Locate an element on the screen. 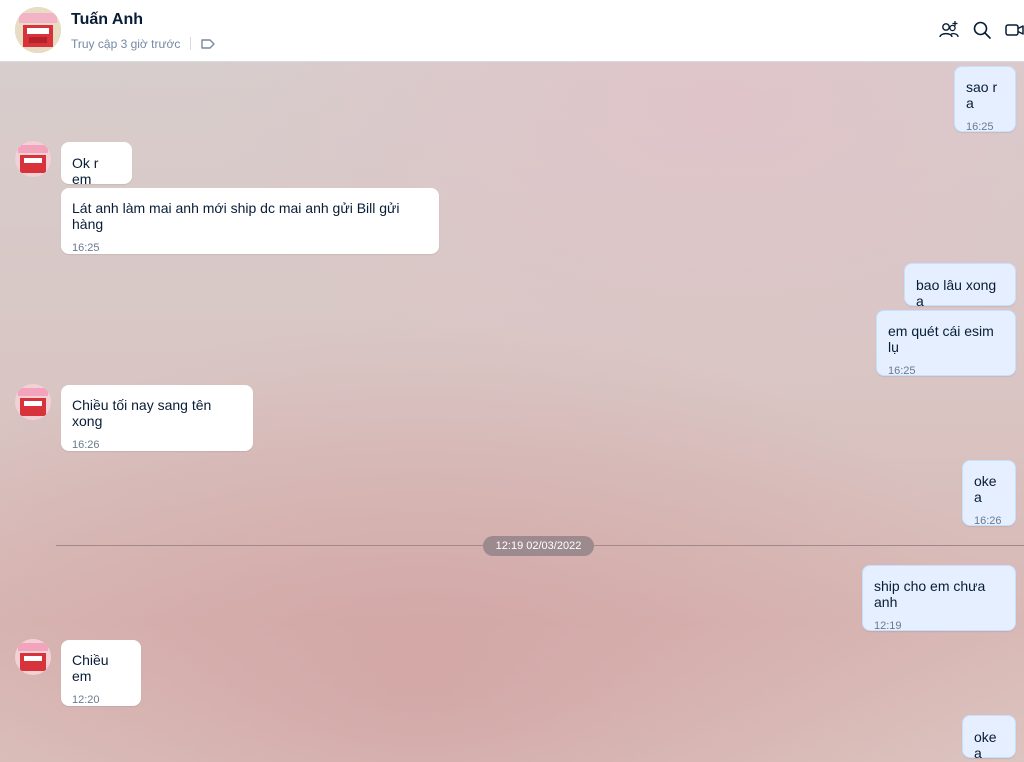 Image resolution: width=1024 pixels, height=762 pixels. message-text: ship cho em chưa anh is located at coordinates (930, 594).